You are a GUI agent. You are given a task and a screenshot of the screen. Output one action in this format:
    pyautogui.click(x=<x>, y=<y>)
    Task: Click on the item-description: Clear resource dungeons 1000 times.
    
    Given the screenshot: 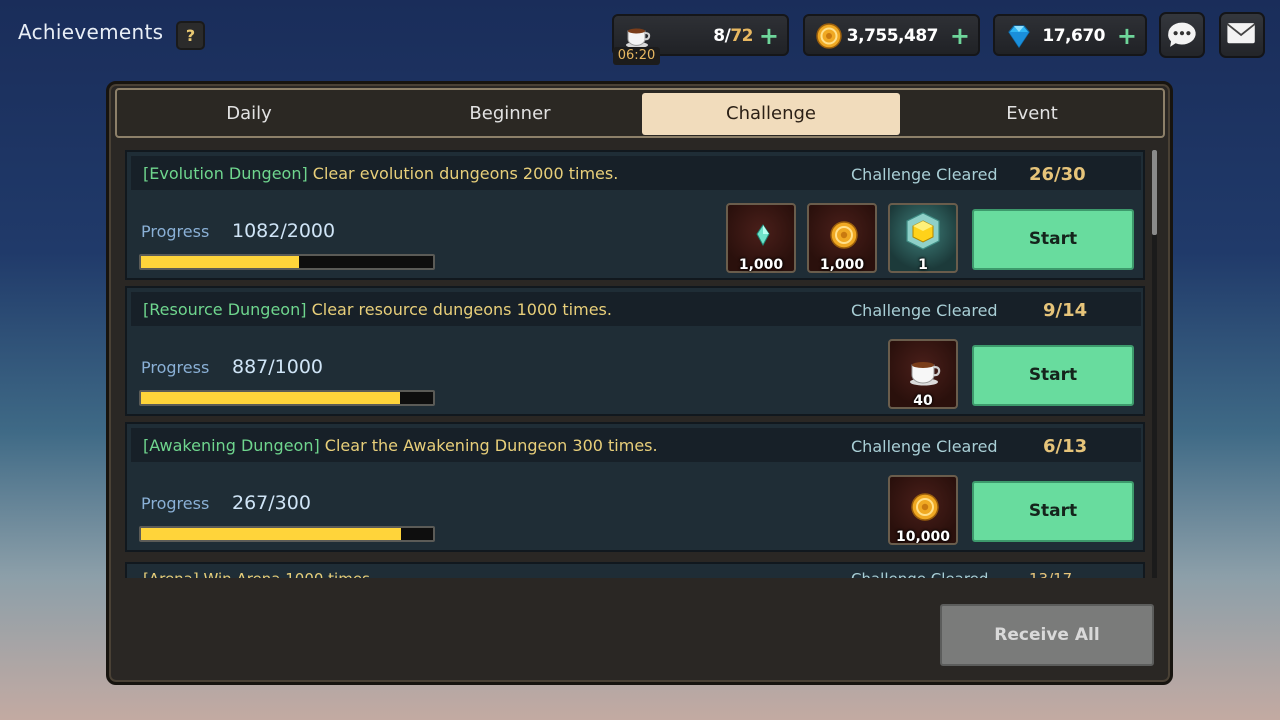 What is the action you would take?
    pyautogui.click(x=459, y=309)
    